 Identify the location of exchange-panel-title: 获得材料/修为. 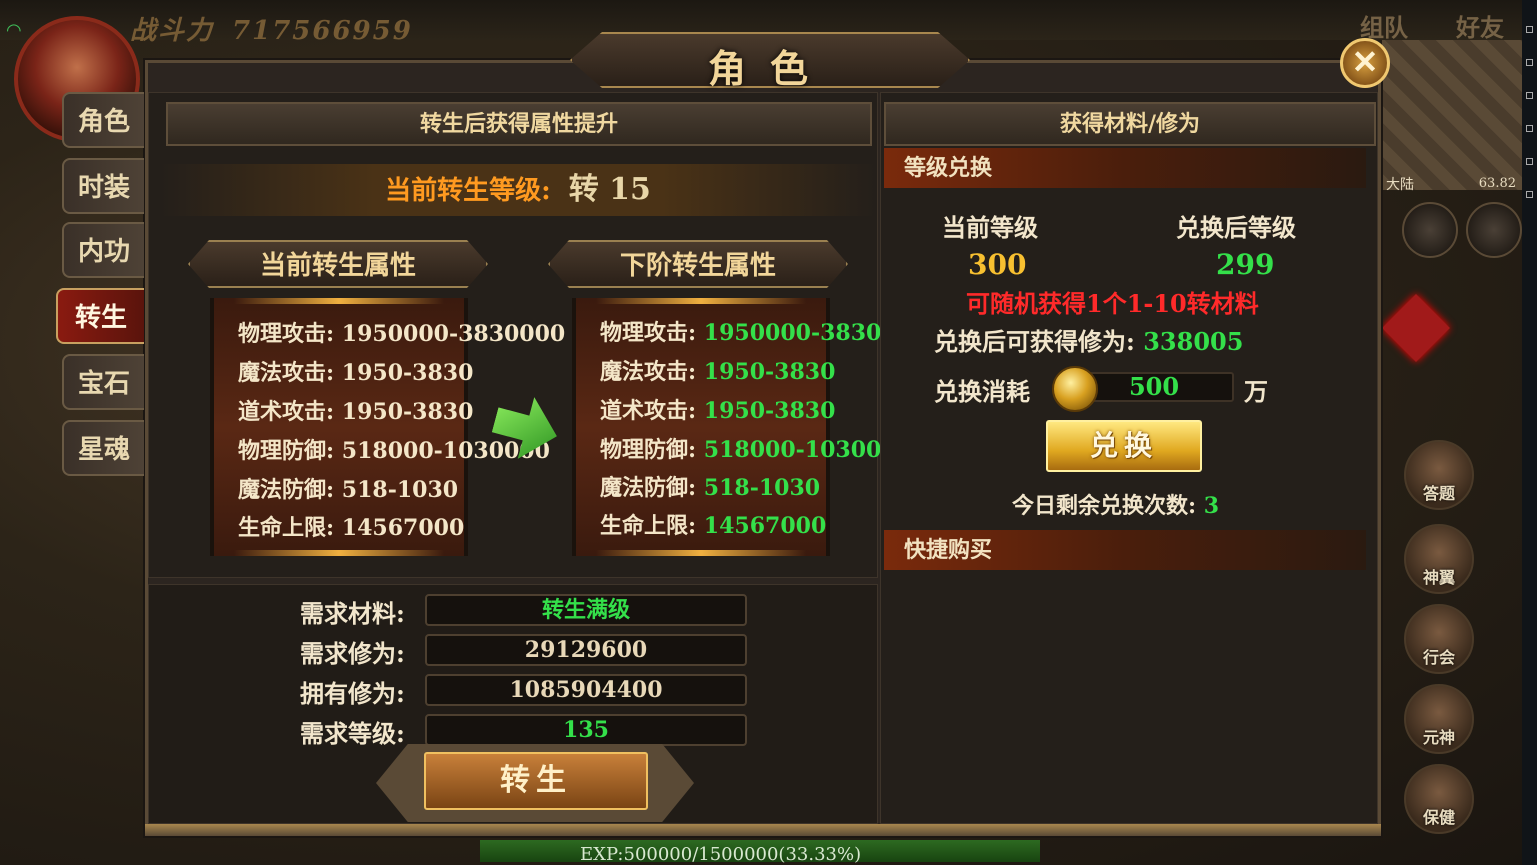
(1130, 124).